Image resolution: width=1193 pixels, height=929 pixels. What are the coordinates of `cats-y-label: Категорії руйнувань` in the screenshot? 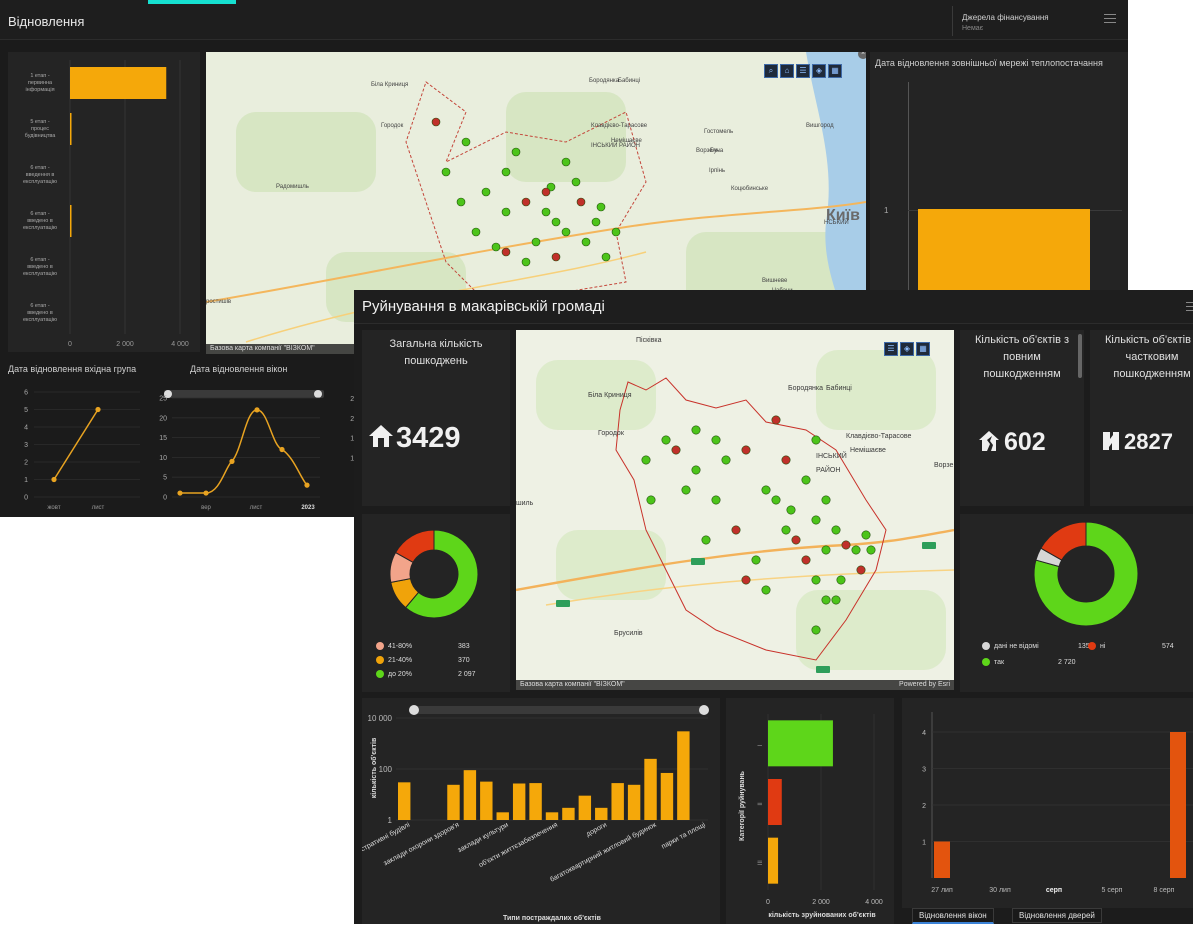 It's located at (742, 805).